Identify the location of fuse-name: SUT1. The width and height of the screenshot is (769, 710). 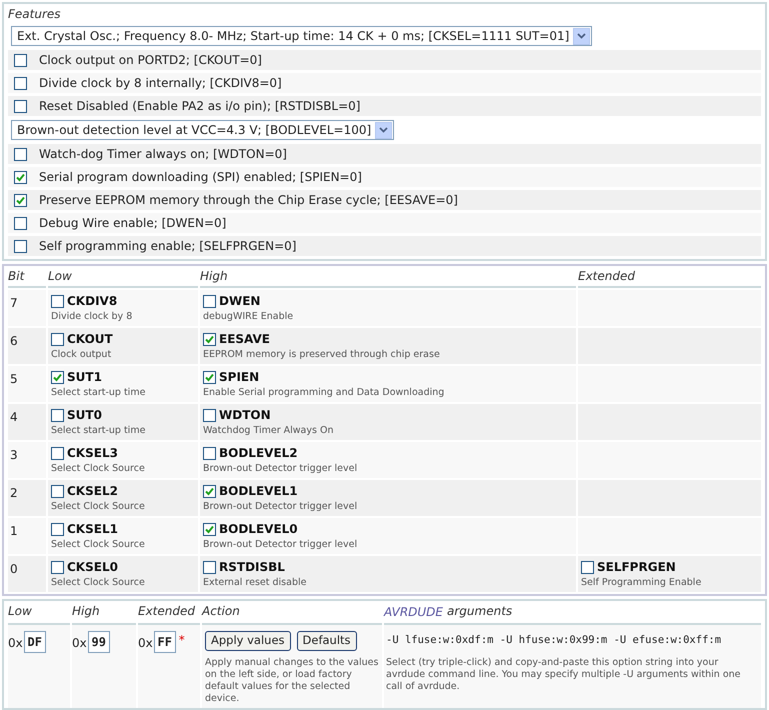
(84, 377).